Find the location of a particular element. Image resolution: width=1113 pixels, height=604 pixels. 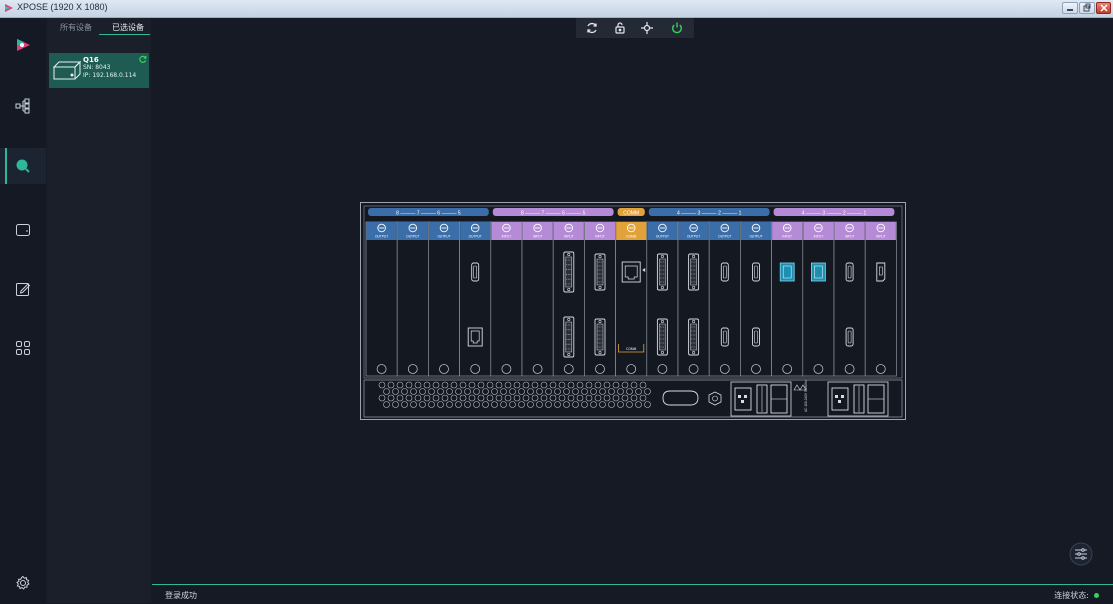

slot-16: INPUT is located at coordinates (849, 299).